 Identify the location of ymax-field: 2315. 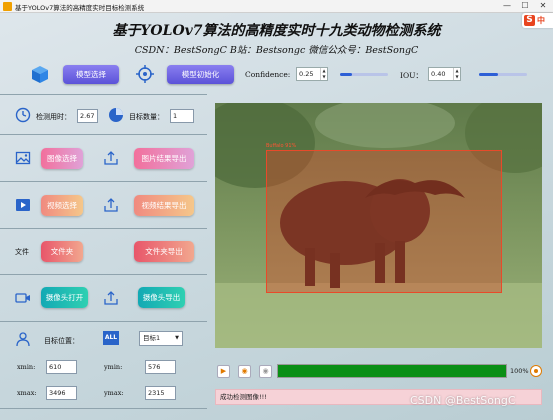
(160, 393).